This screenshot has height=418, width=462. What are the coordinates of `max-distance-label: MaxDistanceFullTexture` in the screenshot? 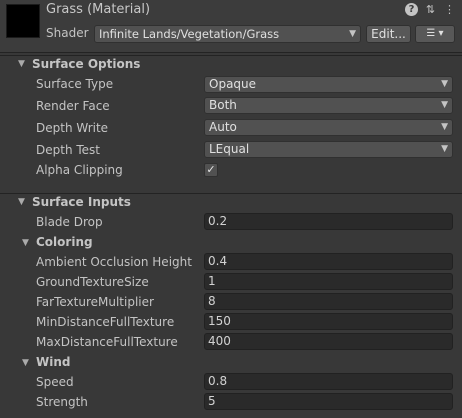 It's located at (107, 342).